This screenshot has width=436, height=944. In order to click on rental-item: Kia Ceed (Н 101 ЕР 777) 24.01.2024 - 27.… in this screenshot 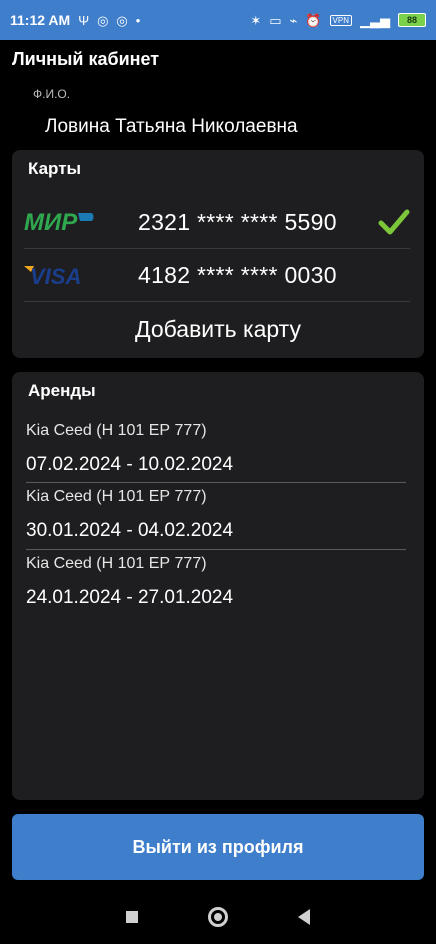, I will do `click(216, 582)`.